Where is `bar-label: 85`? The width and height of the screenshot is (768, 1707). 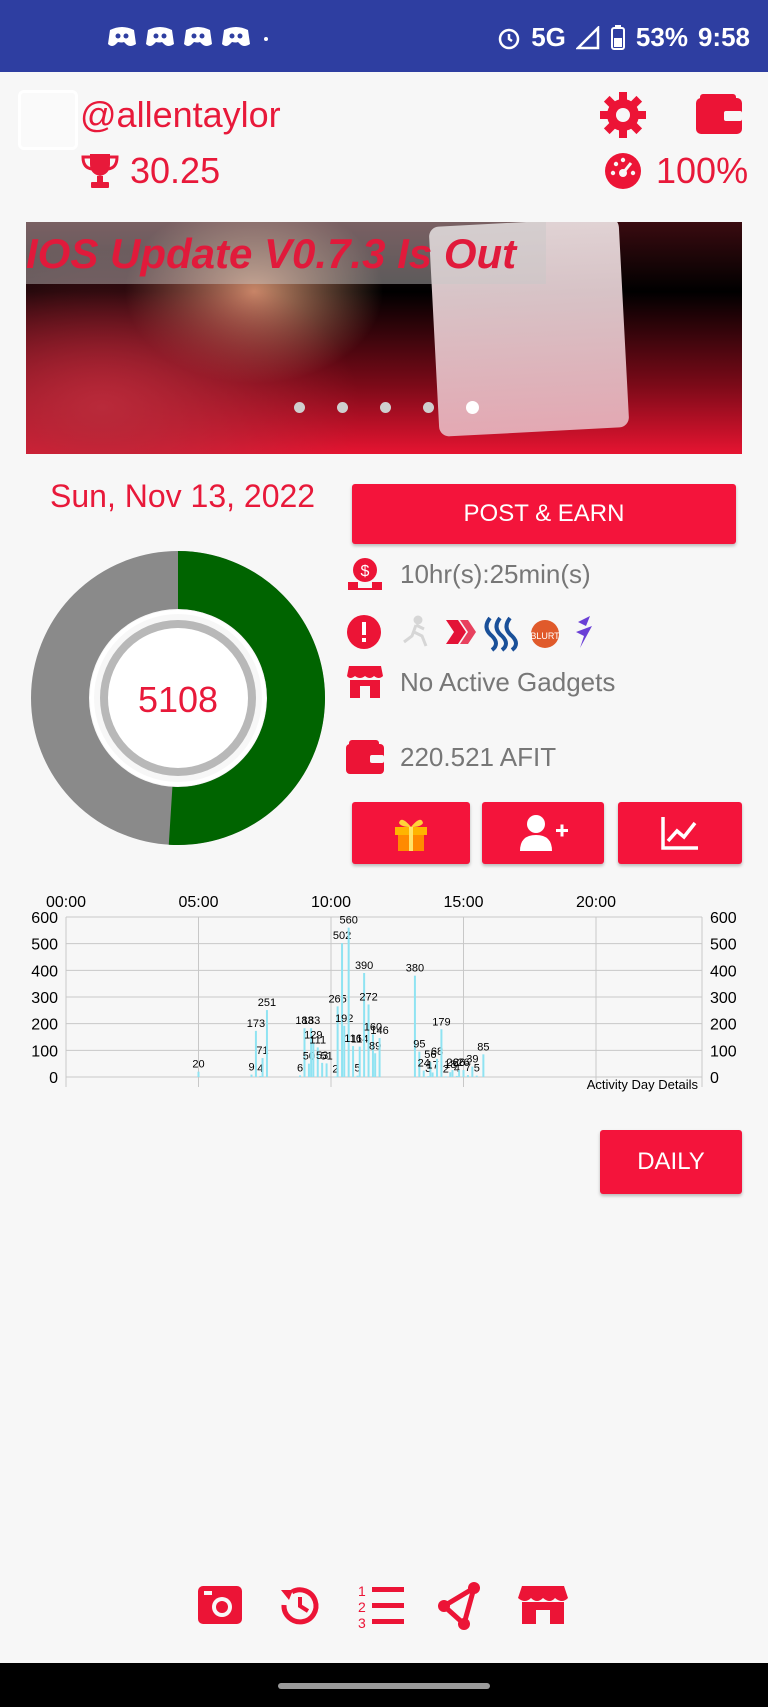
bar-label: 85 is located at coordinates (483, 1047).